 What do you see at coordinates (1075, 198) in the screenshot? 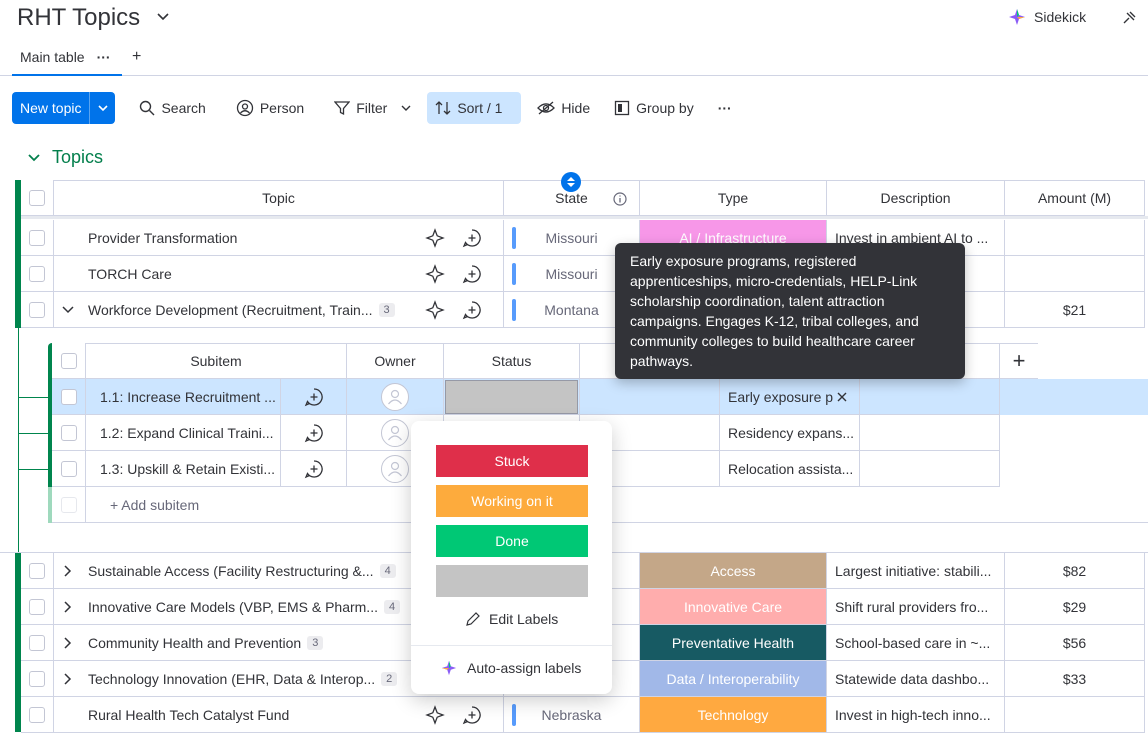
I see `column-header-amount: Amount (M)` at bounding box center [1075, 198].